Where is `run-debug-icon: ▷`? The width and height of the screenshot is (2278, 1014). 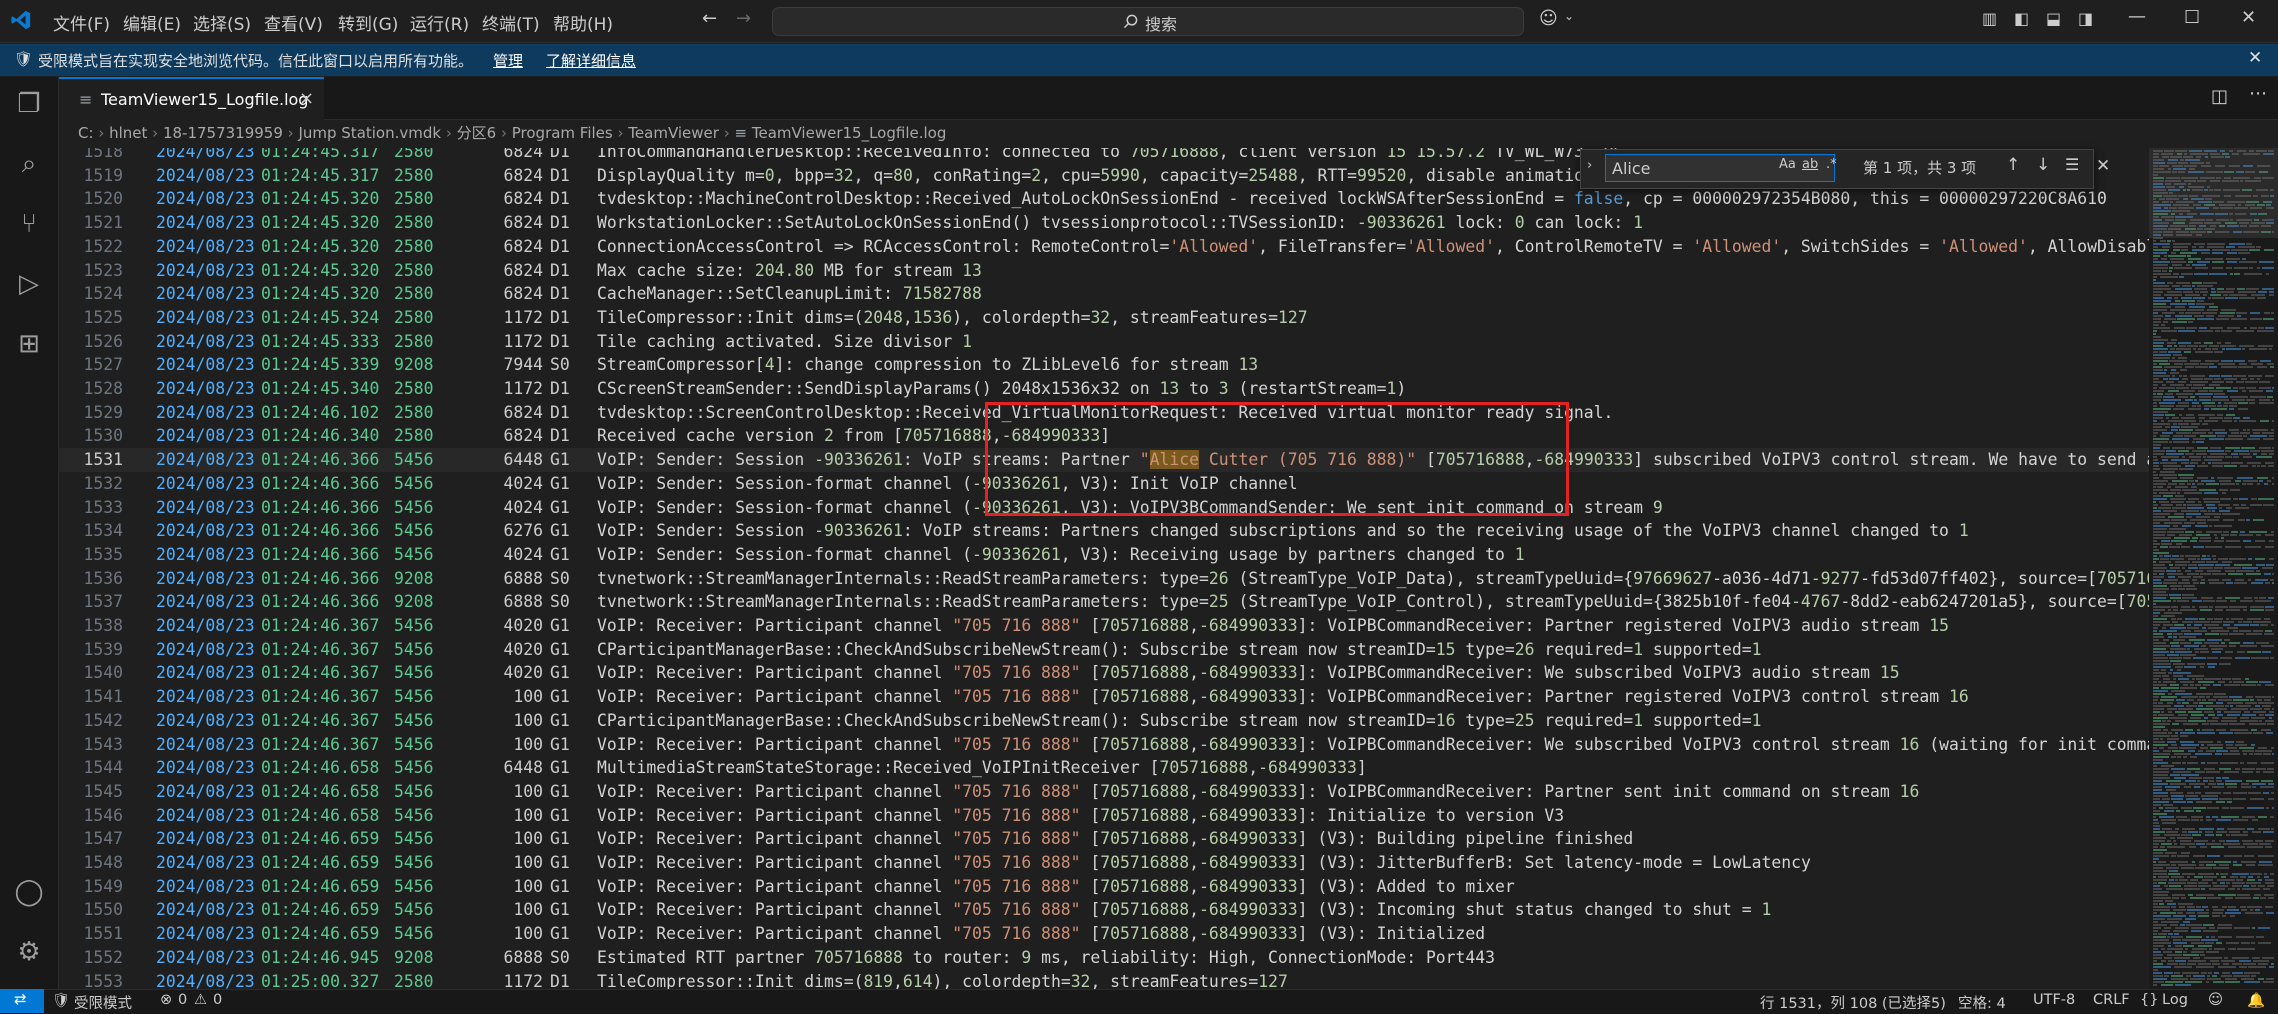
run-debug-icon: ▷ is located at coordinates (29, 284).